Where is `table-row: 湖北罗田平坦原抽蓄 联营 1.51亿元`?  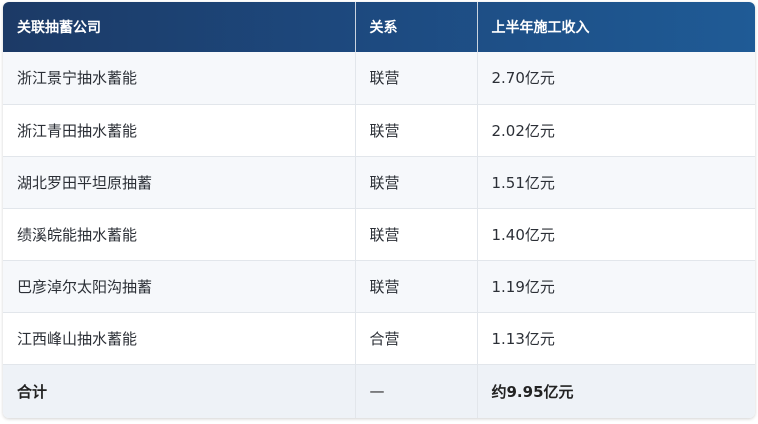
table-row: 湖北罗田平坦原抽蓄 联营 1.51亿元 is located at coordinates (379, 182).